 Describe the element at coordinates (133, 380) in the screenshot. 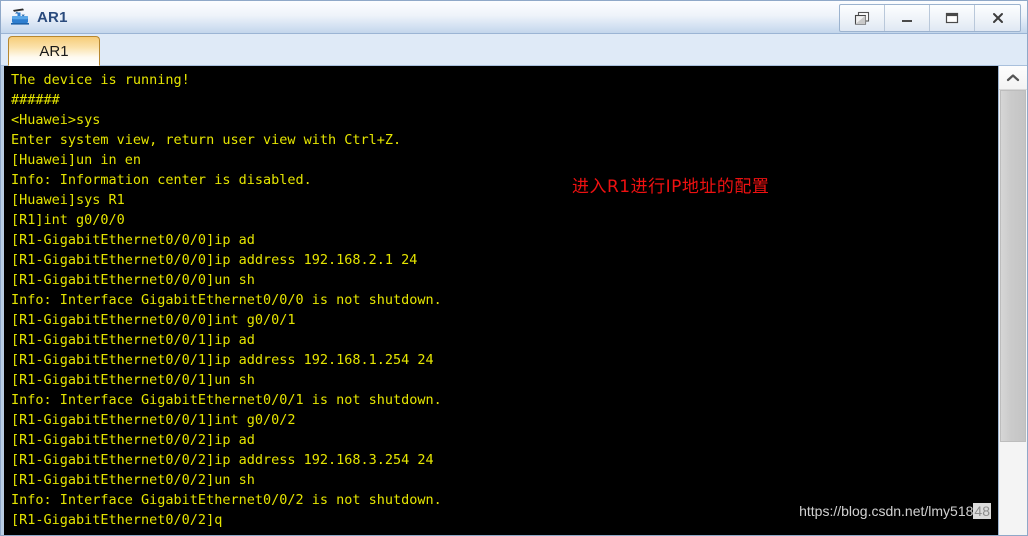

I see `terminal-line: [R1-GigabitEthernet0/0/1]un sh` at that location.